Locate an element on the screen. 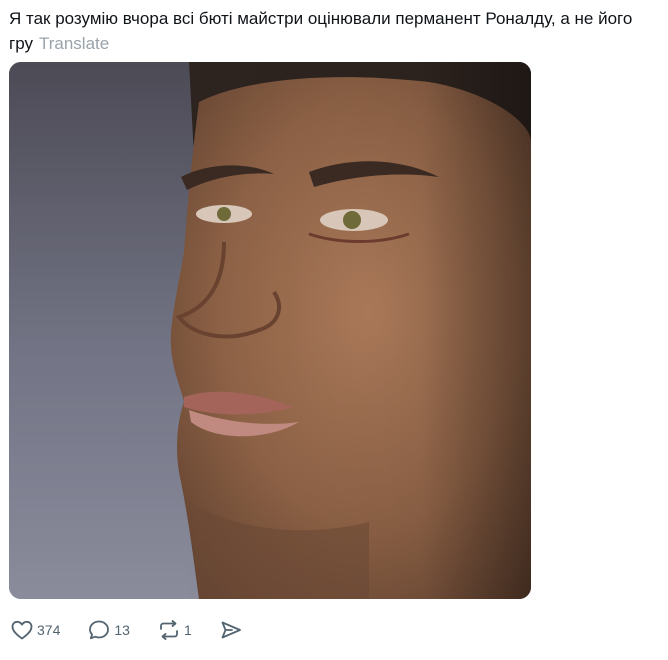 The height and width of the screenshot is (660, 668). translate-link: Translate is located at coordinates (74, 43).